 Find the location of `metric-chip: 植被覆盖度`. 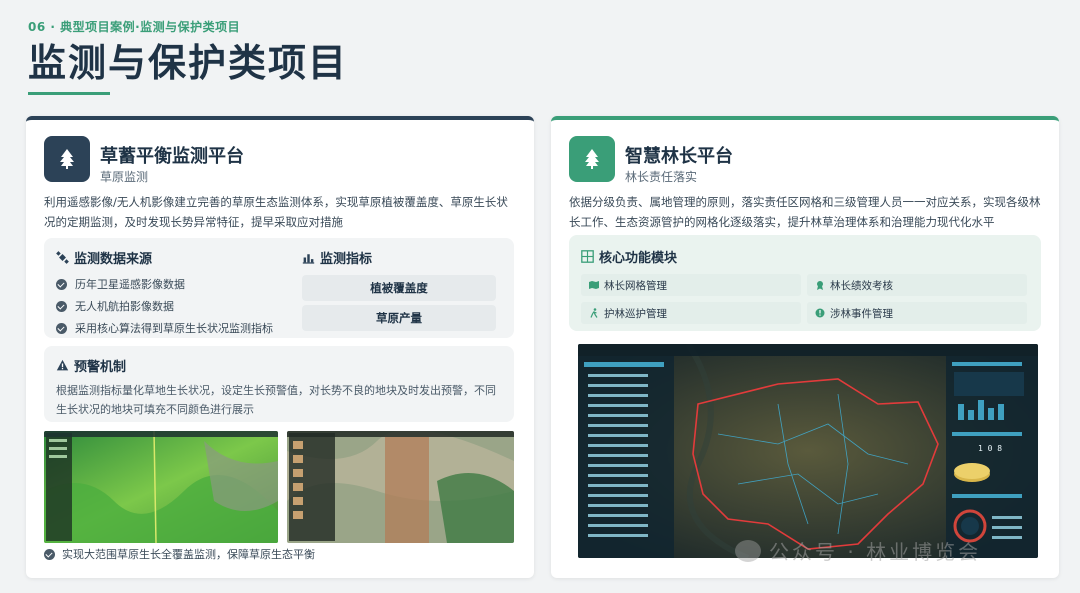

metric-chip: 植被覆盖度 is located at coordinates (399, 288).